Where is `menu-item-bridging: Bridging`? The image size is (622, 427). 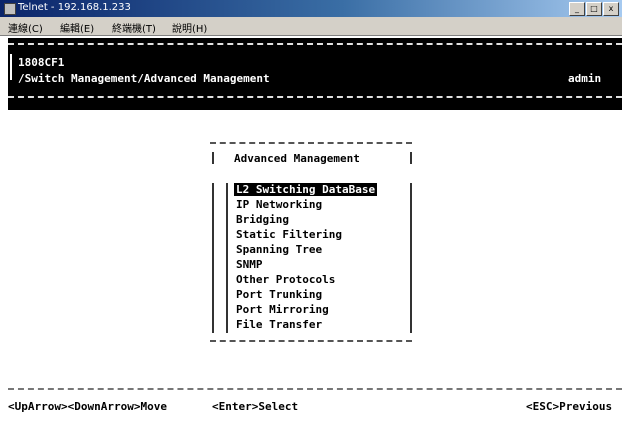
menu-item-bridging: Bridging is located at coordinates (262, 219).